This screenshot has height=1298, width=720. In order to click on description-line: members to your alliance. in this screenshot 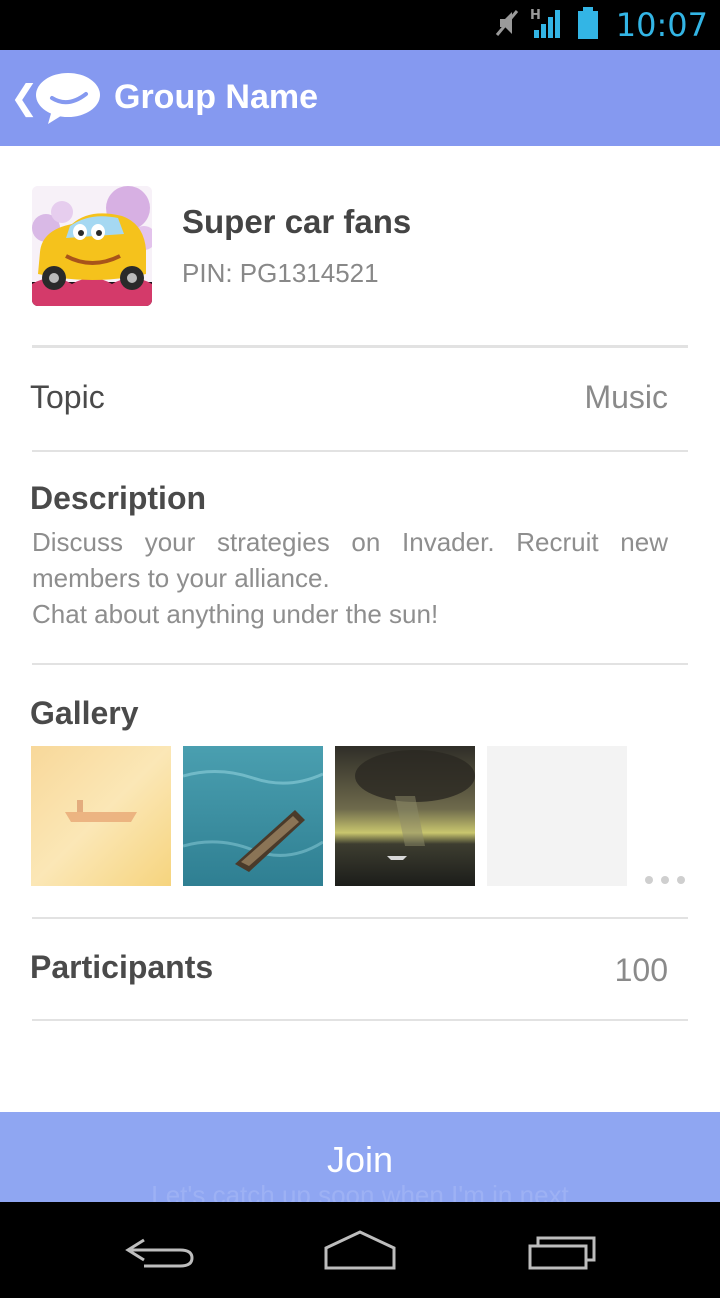, I will do `click(181, 578)`.